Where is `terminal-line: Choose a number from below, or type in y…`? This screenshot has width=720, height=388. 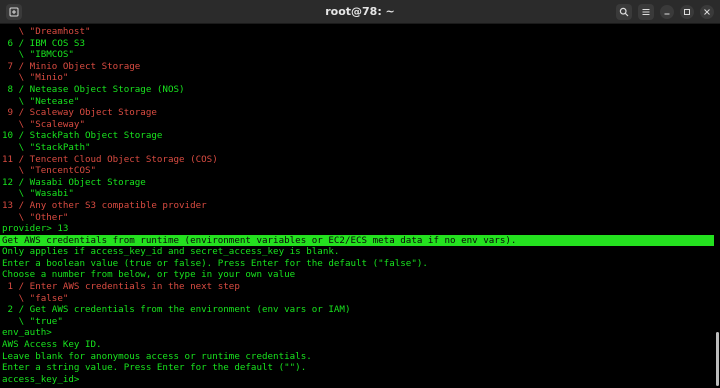 terminal-line: Choose a number from below, or type in y… is located at coordinates (149, 275).